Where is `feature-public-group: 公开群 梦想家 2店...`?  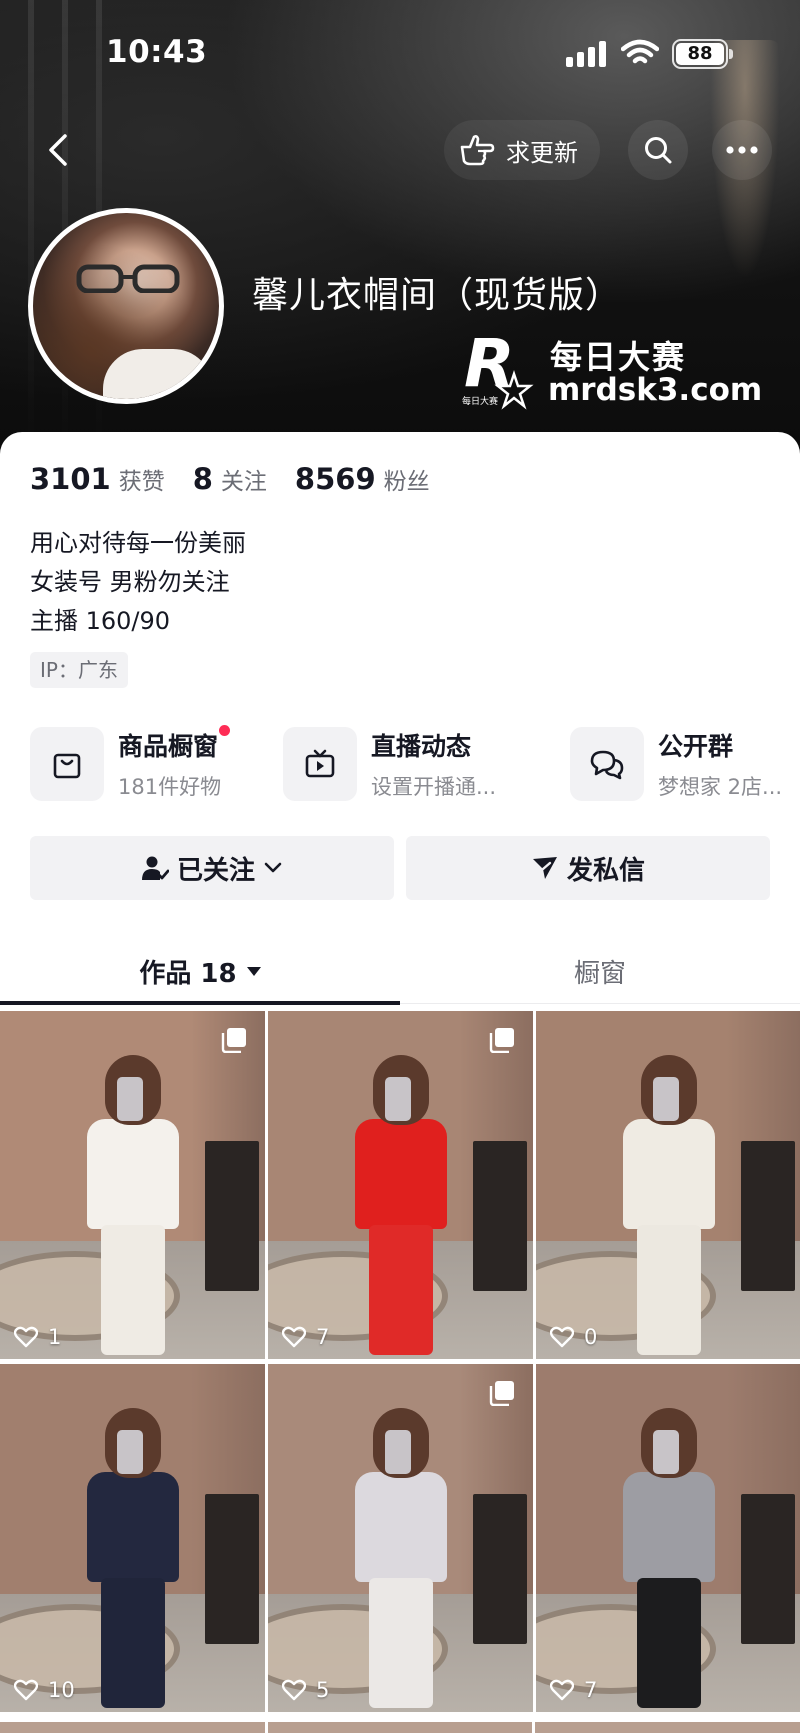
feature-public-group: 公开群 梦想家 2店... is located at coordinates (676, 764).